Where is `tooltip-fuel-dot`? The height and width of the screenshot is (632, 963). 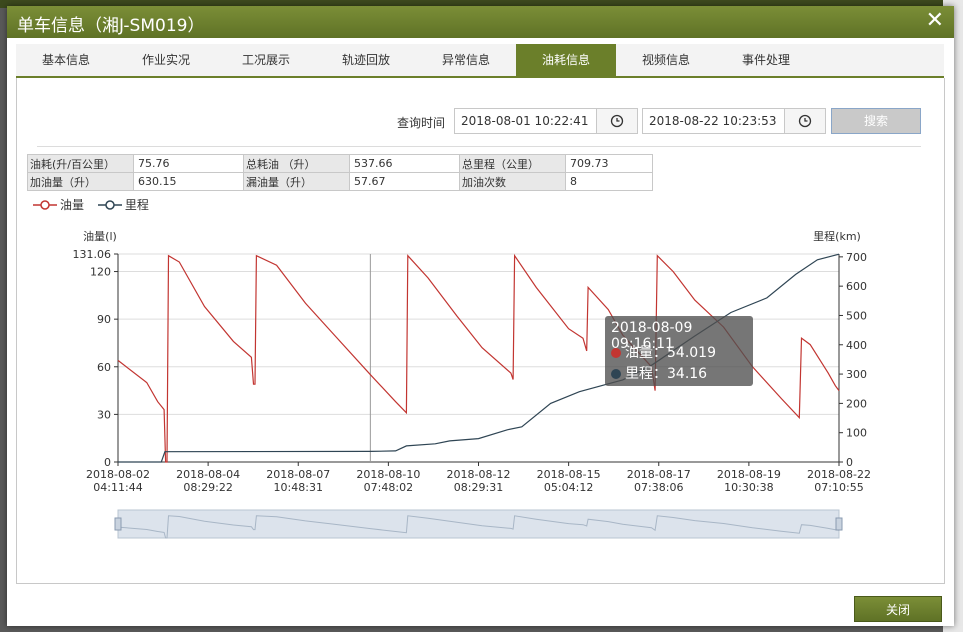 tooltip-fuel-dot is located at coordinates (616, 353).